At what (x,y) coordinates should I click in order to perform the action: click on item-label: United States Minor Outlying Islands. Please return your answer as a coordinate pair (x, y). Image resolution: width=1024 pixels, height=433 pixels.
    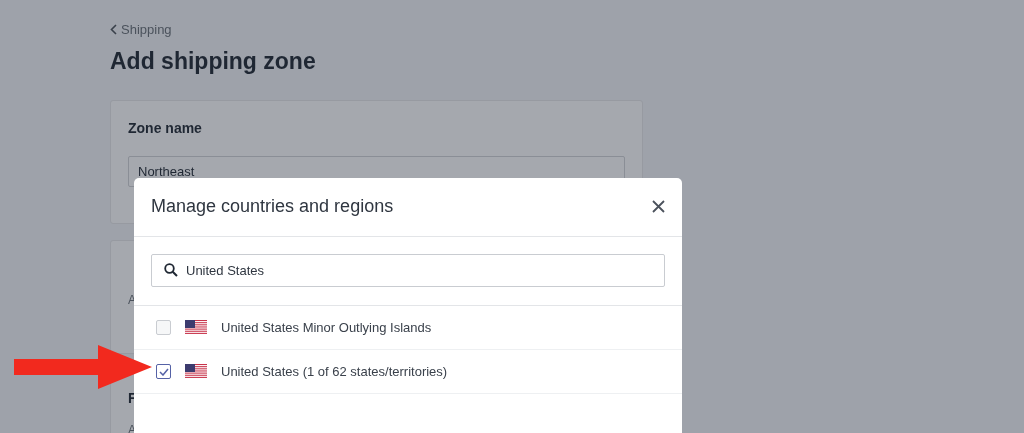
    Looking at the image, I should click on (326, 327).